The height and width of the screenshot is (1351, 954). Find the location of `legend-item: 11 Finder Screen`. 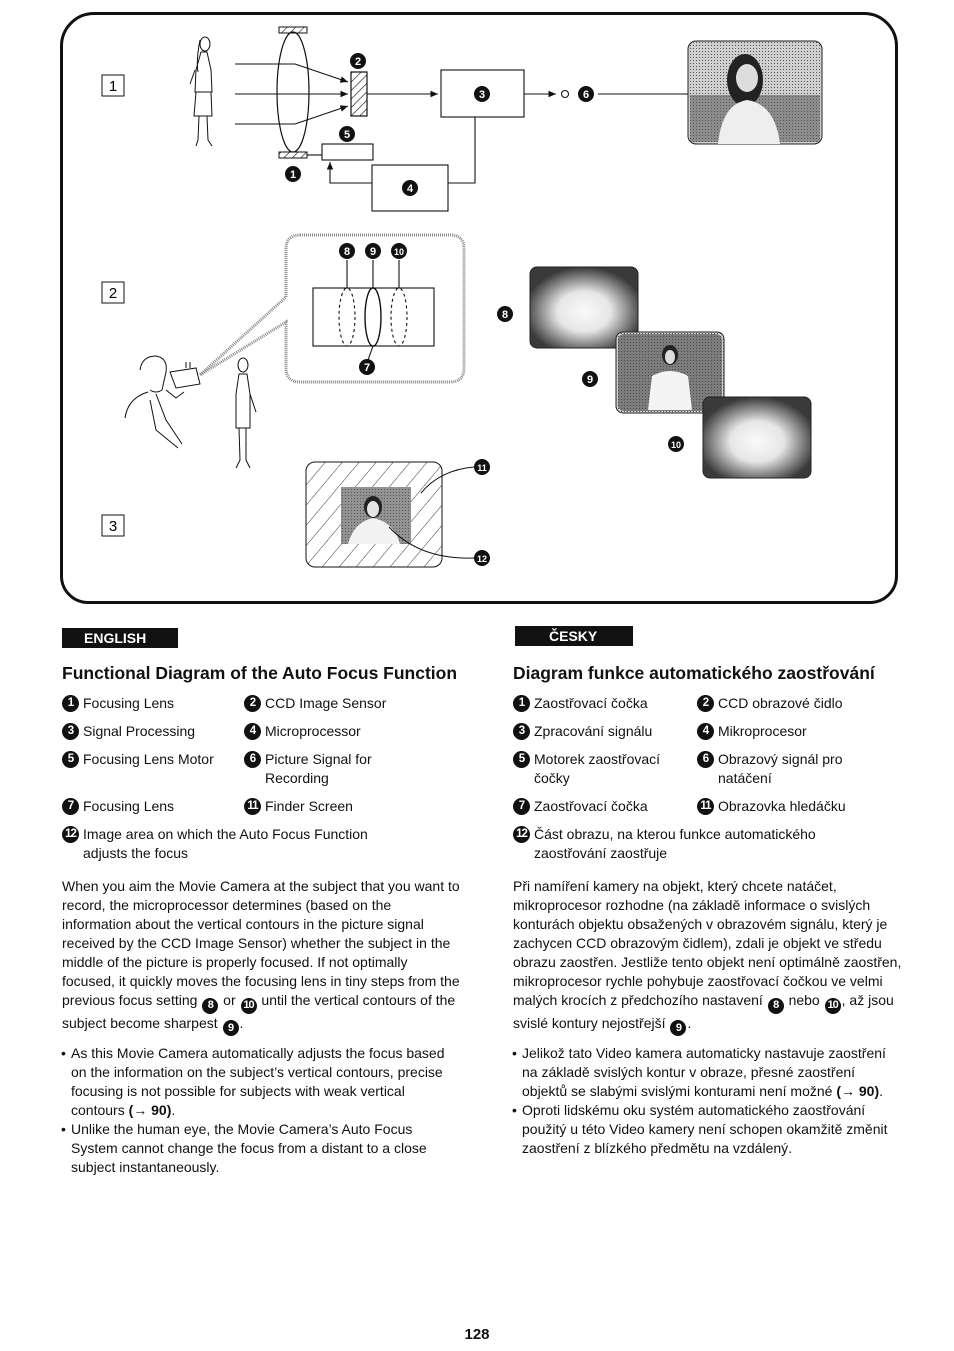

legend-item: 11 Finder Screen is located at coordinates (353, 806).